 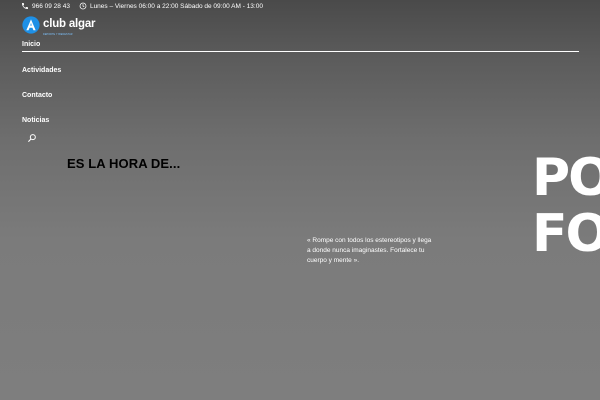 I want to click on site-logo: club algar DEPORTE Y BIENESTAR, so click(x=59, y=25).